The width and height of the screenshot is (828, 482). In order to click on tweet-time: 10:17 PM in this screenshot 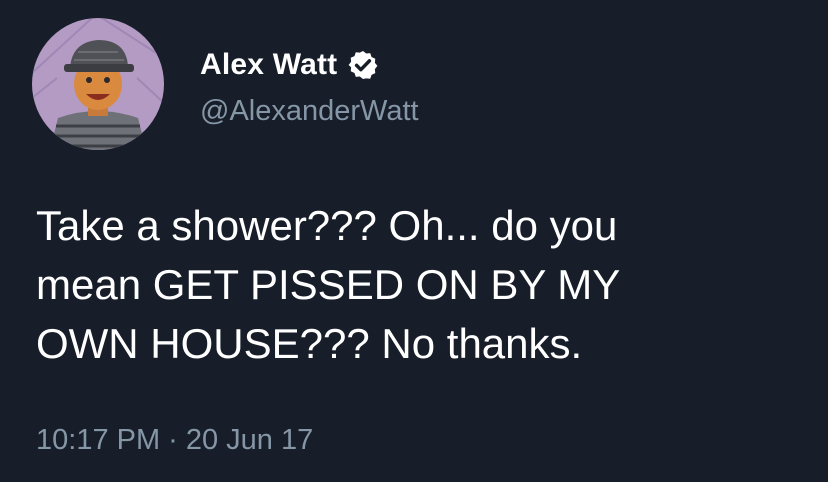, I will do `click(98, 440)`.